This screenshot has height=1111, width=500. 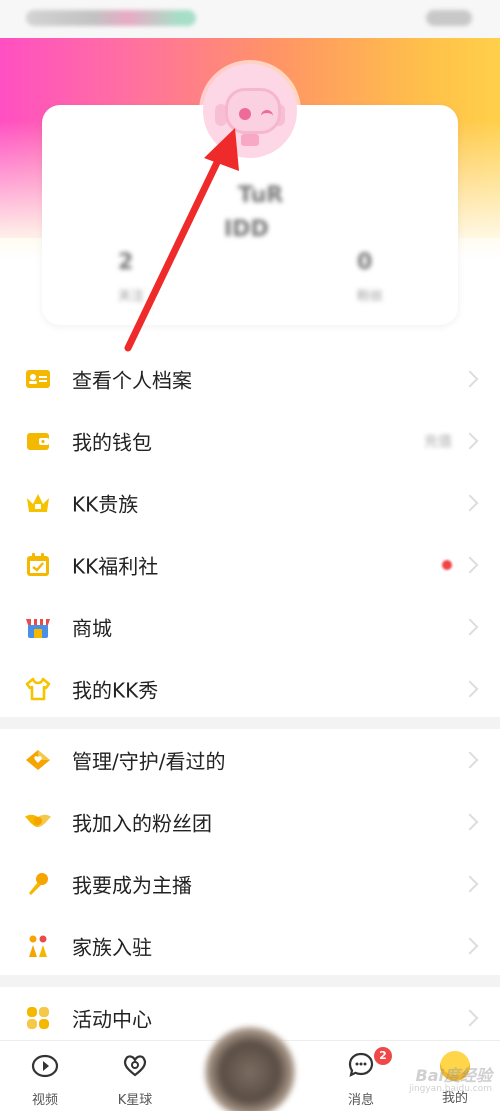 I want to click on activity-grid-icon, so click(x=38, y=1018).